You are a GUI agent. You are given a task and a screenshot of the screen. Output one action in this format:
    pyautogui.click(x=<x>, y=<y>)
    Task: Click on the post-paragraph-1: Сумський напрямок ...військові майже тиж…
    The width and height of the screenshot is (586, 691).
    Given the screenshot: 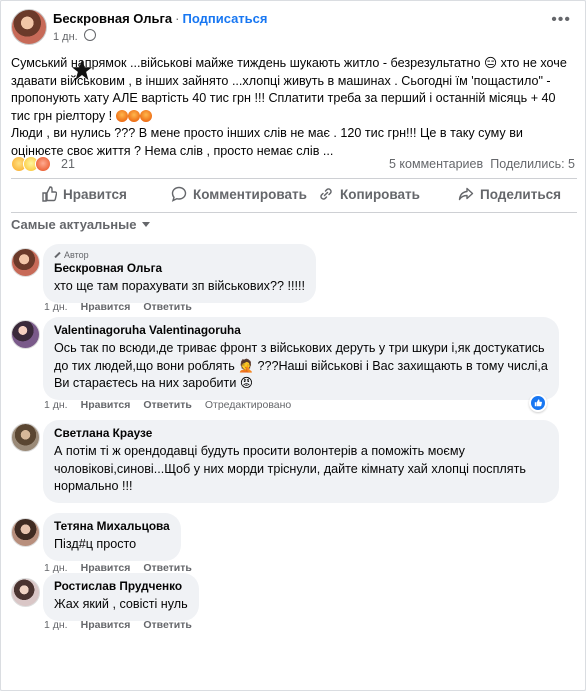 What is the action you would take?
    pyautogui.click(x=289, y=89)
    